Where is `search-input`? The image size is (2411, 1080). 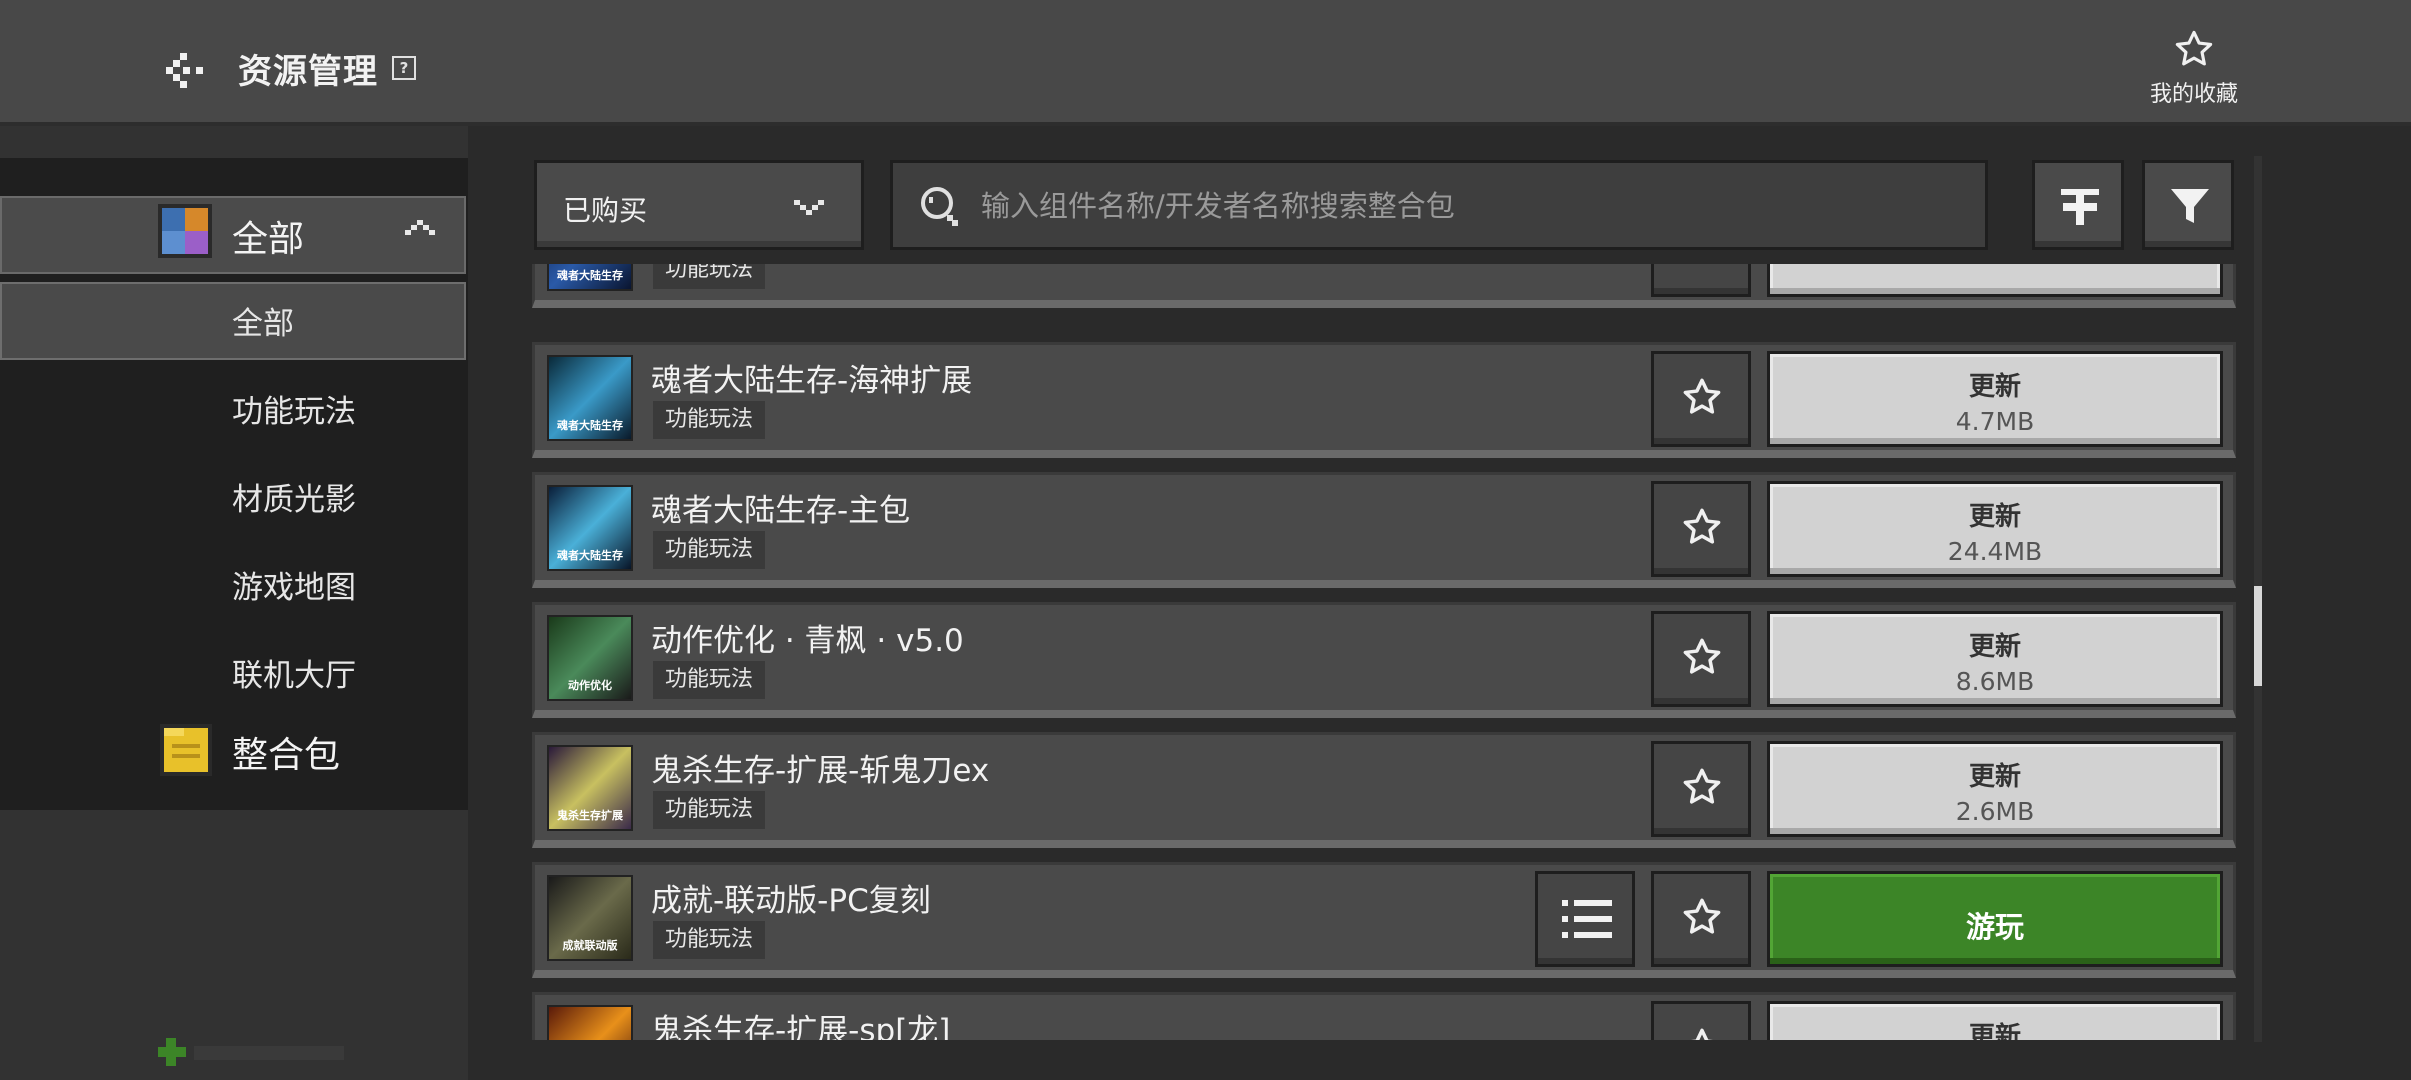 search-input is located at coordinates (1471, 206).